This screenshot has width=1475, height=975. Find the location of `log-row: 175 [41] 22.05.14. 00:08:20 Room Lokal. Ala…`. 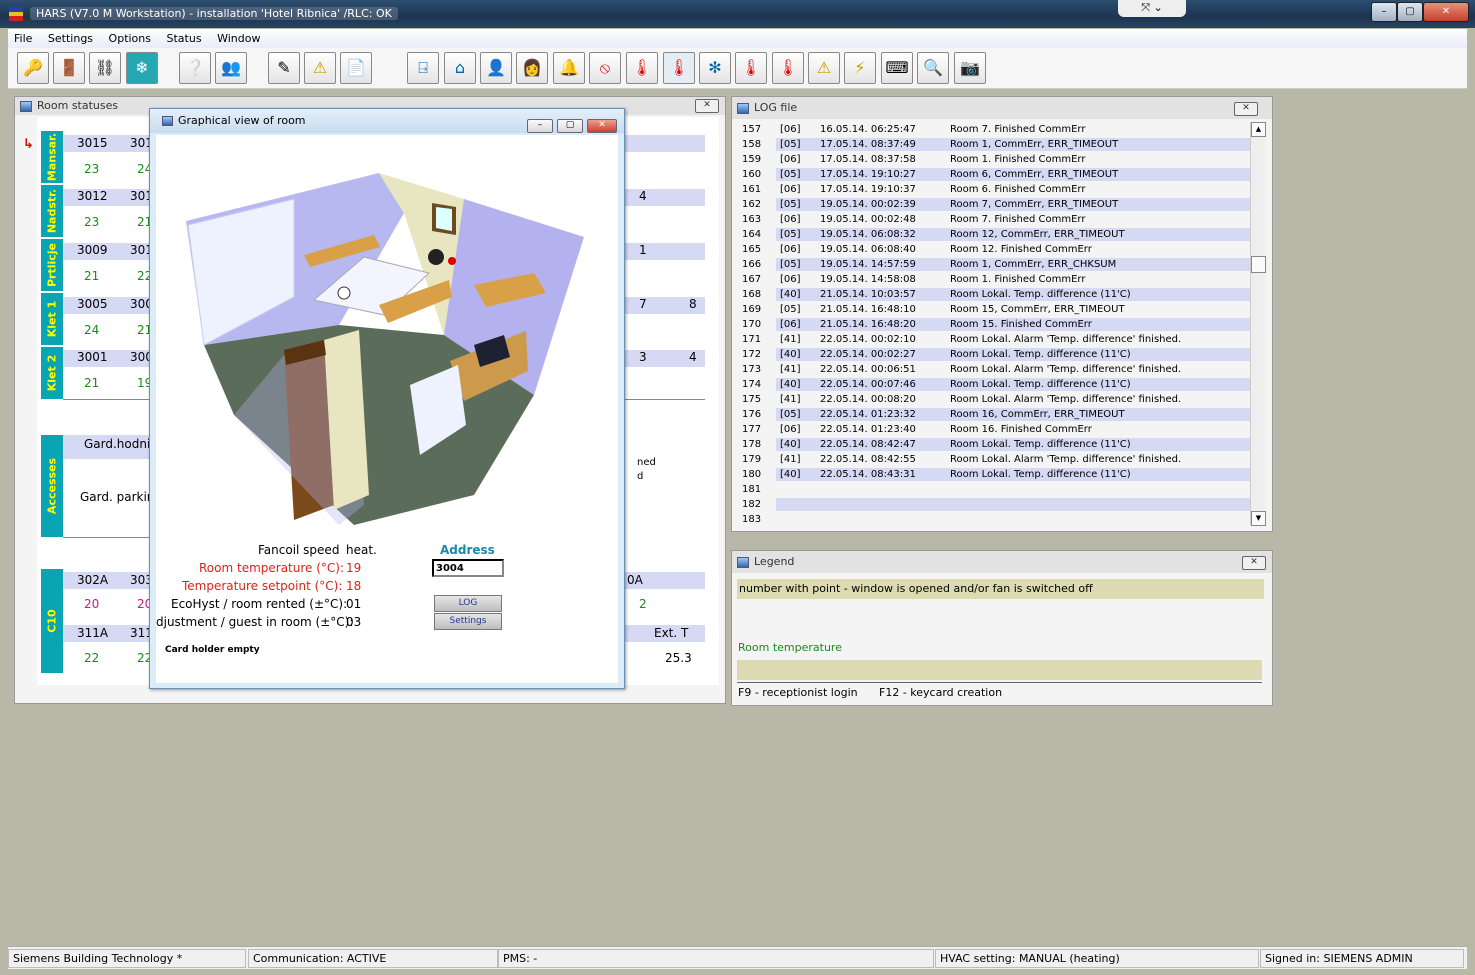

log-row: 175 [41] 22.05.14. 00:08:20 Room Lokal. Ala… is located at coordinates (994, 399).